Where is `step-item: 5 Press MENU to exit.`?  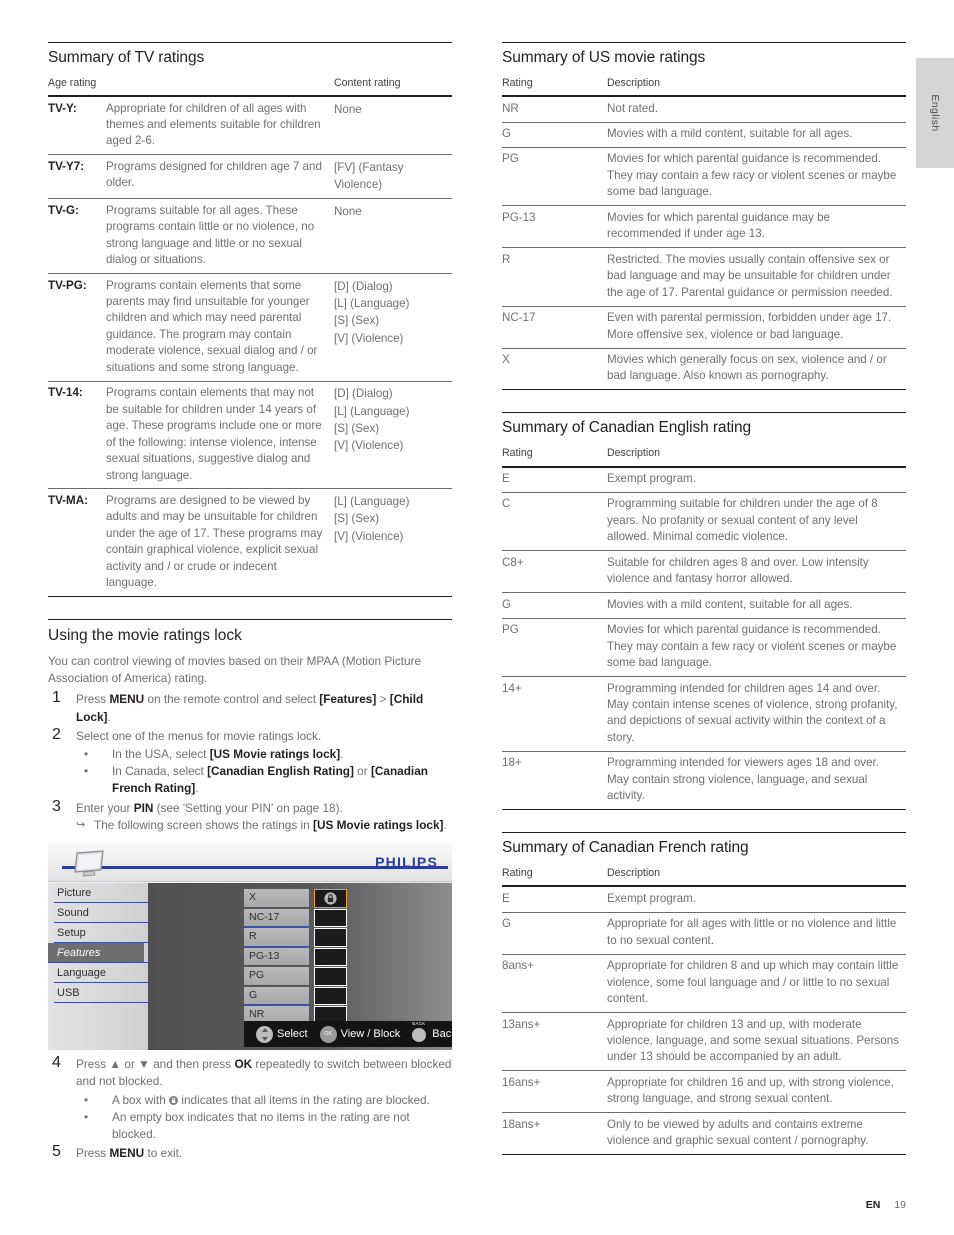
step-item: 5 Press MENU to exit. is located at coordinates (250, 1152).